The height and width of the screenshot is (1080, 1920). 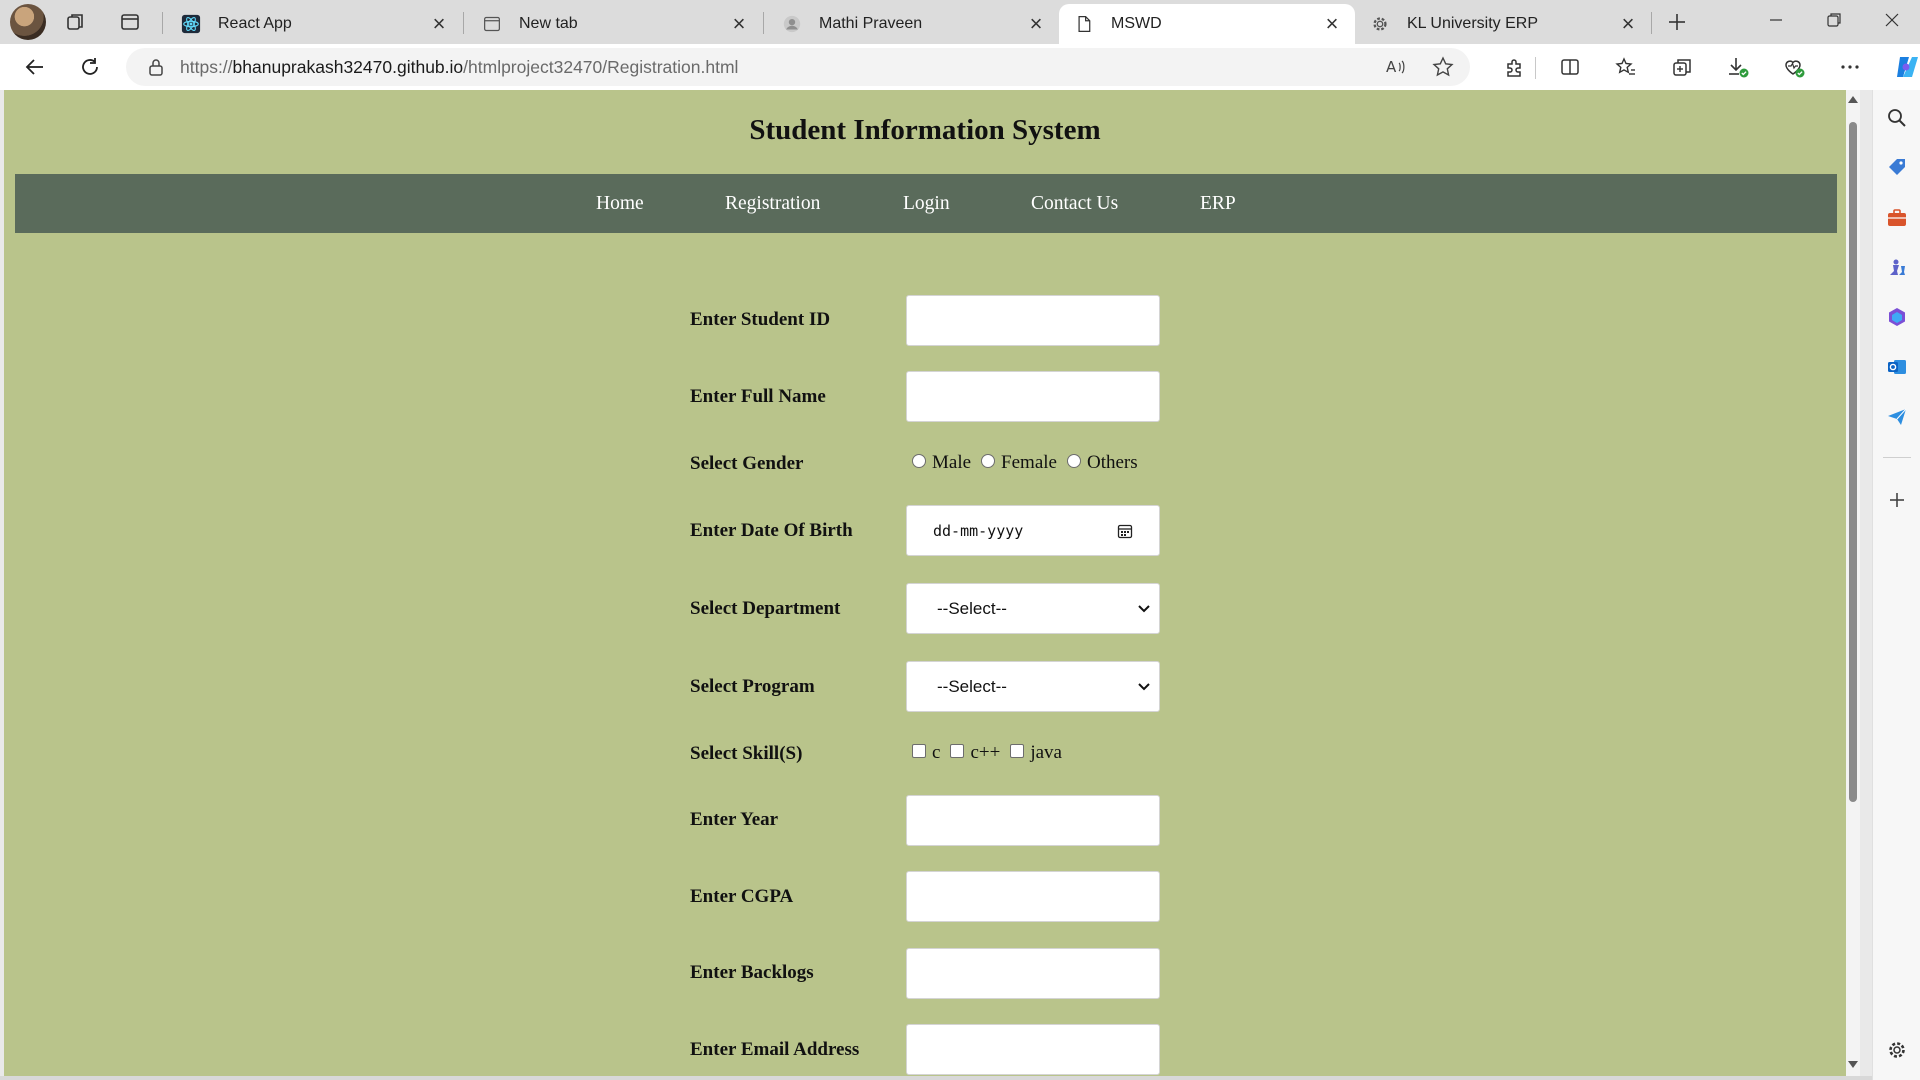 What do you see at coordinates (1033, 320) in the screenshot?
I see `student-id-input` at bounding box center [1033, 320].